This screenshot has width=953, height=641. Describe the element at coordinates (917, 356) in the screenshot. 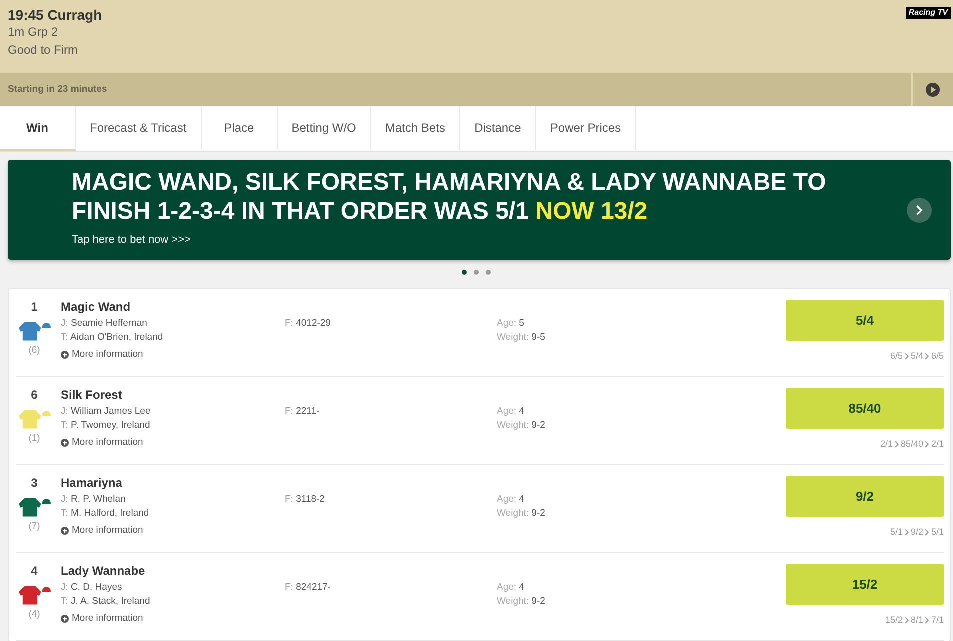

I see `price-history-value: 5/4` at that location.